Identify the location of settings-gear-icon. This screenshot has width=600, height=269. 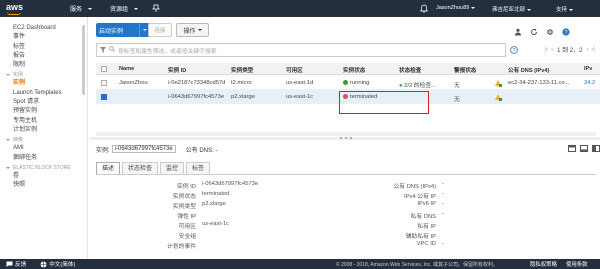
(550, 32).